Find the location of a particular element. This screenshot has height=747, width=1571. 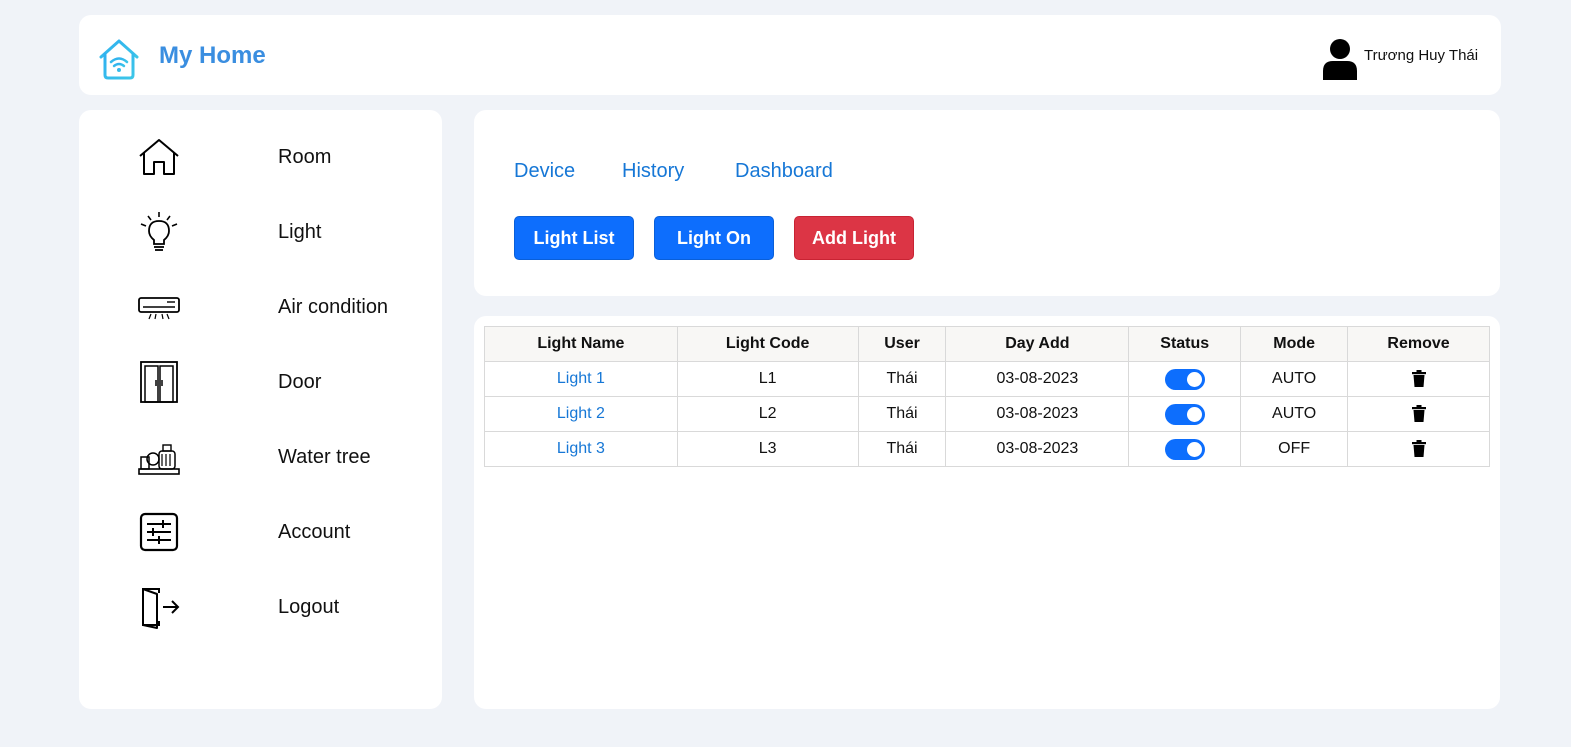

add-light-button: Add Light is located at coordinates (854, 238).